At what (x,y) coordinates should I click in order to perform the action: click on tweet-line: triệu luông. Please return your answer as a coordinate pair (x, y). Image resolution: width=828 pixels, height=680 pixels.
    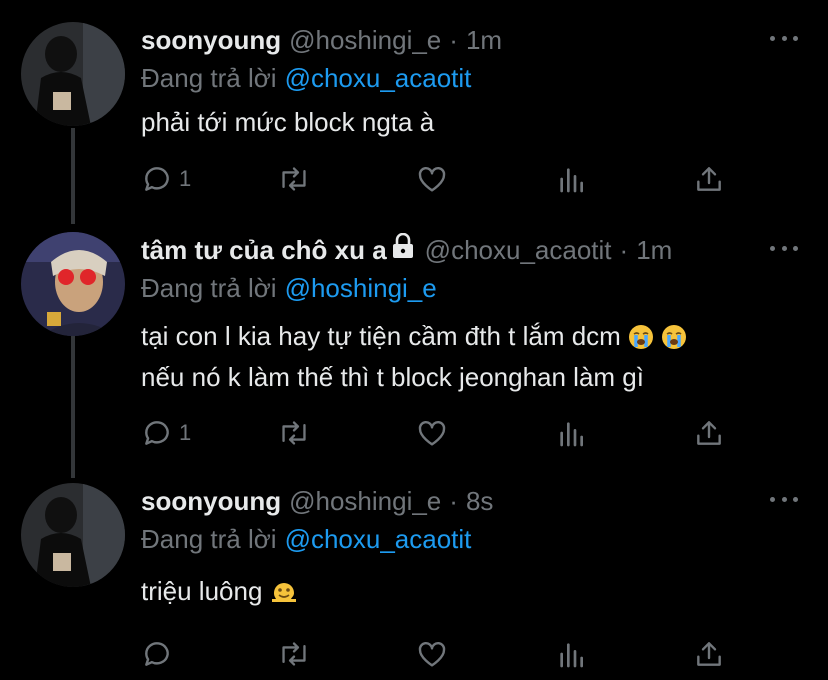
    Looking at the image, I should click on (219, 593).